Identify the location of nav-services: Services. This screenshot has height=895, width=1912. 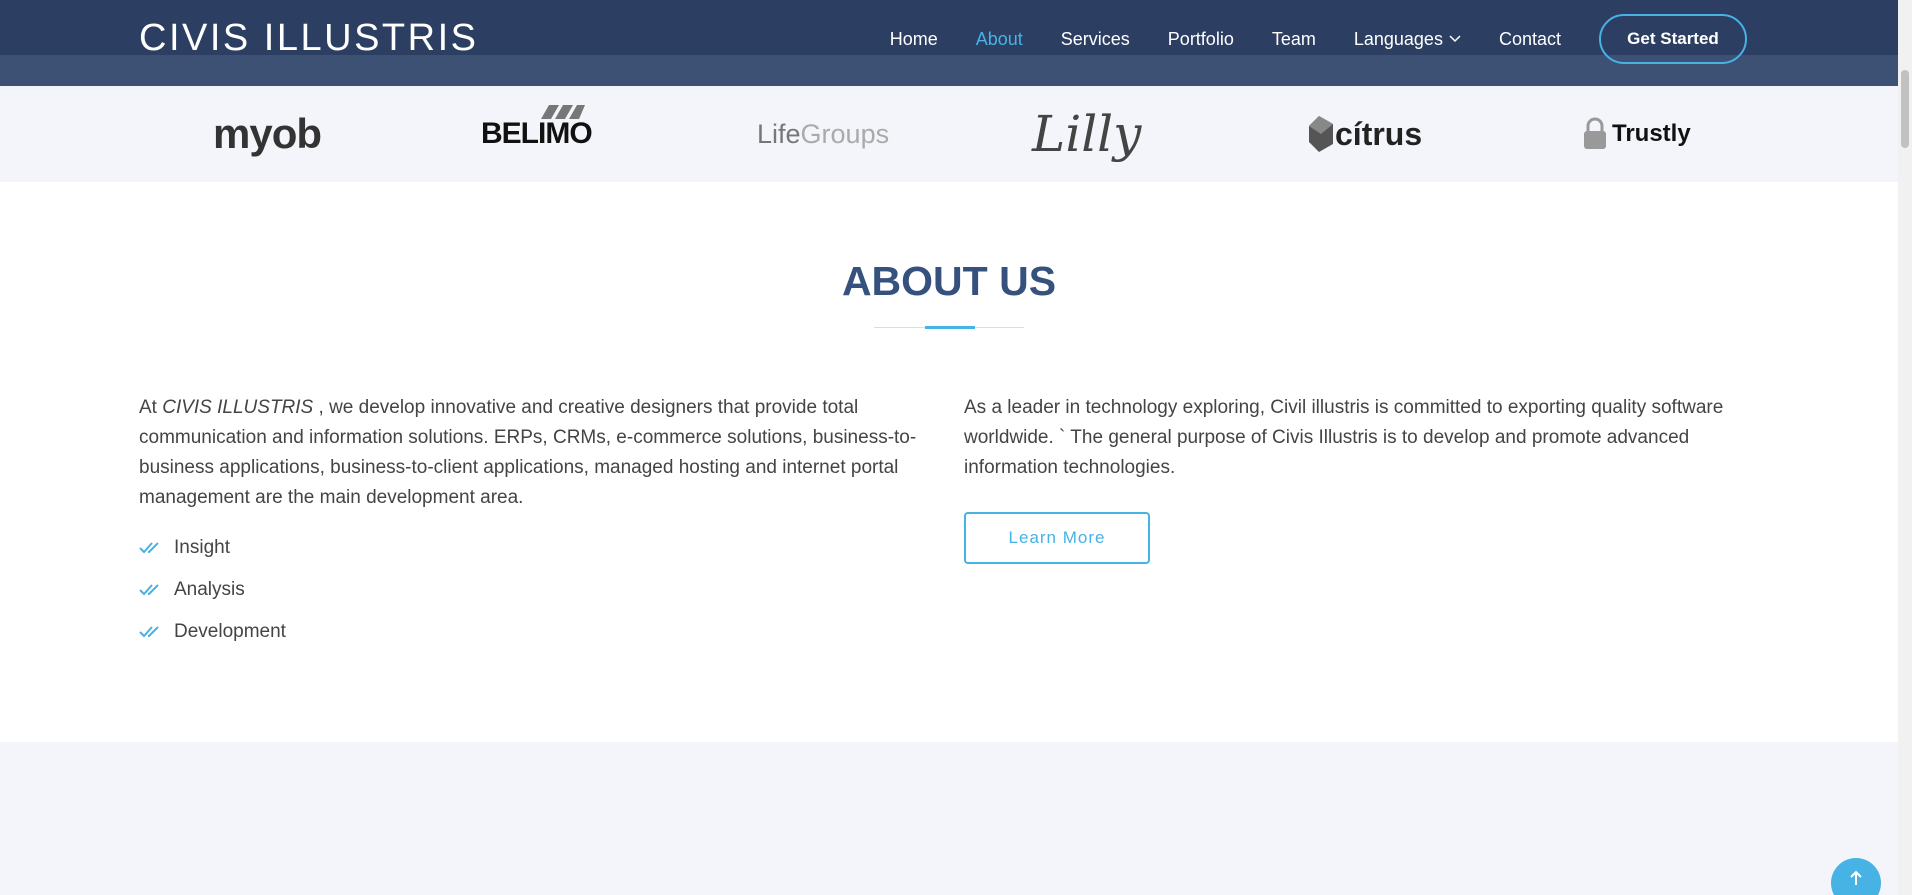
(1095, 39).